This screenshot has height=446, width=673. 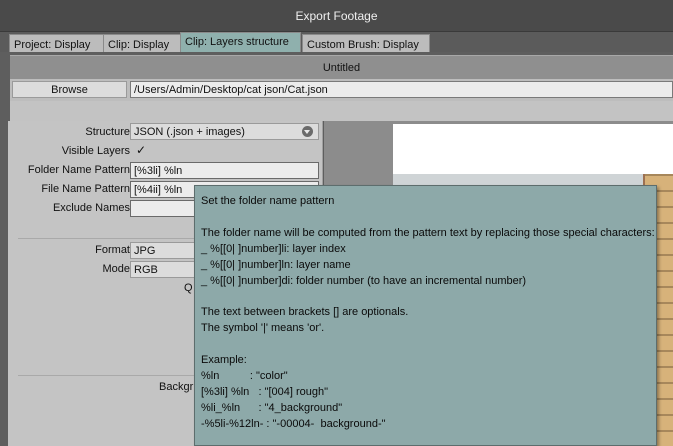 What do you see at coordinates (145, 251) in the screenshot?
I see `format-value: JPG` at bounding box center [145, 251].